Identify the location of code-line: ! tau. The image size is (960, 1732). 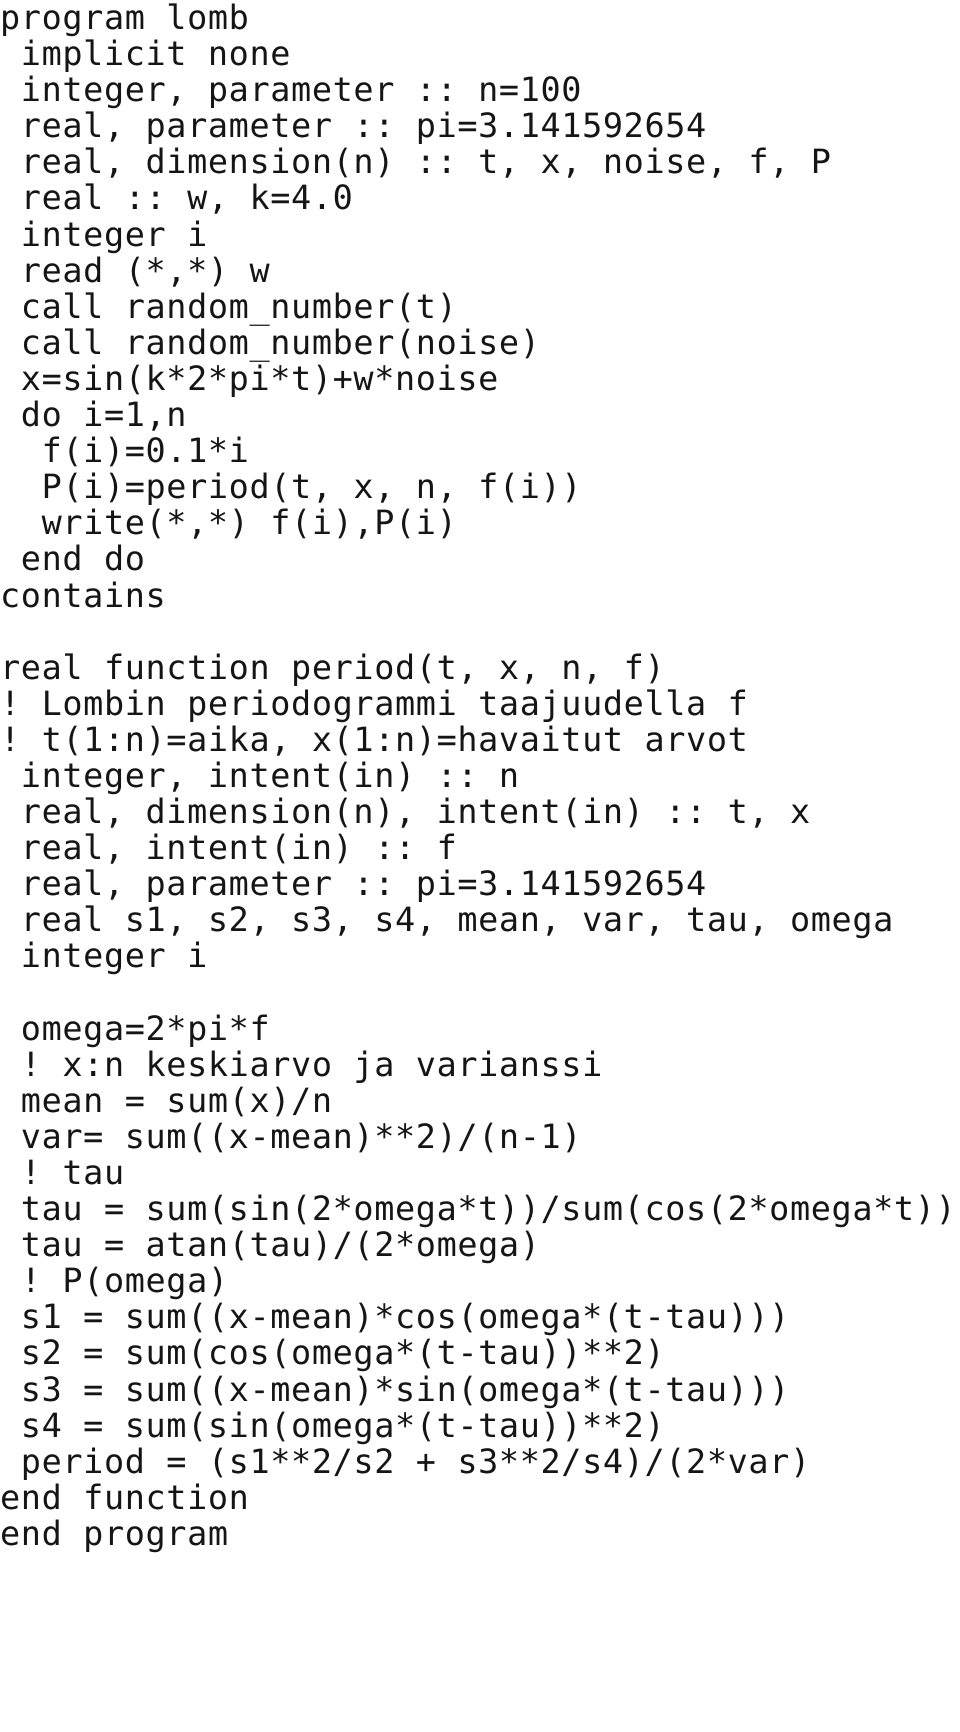
(62, 1172).